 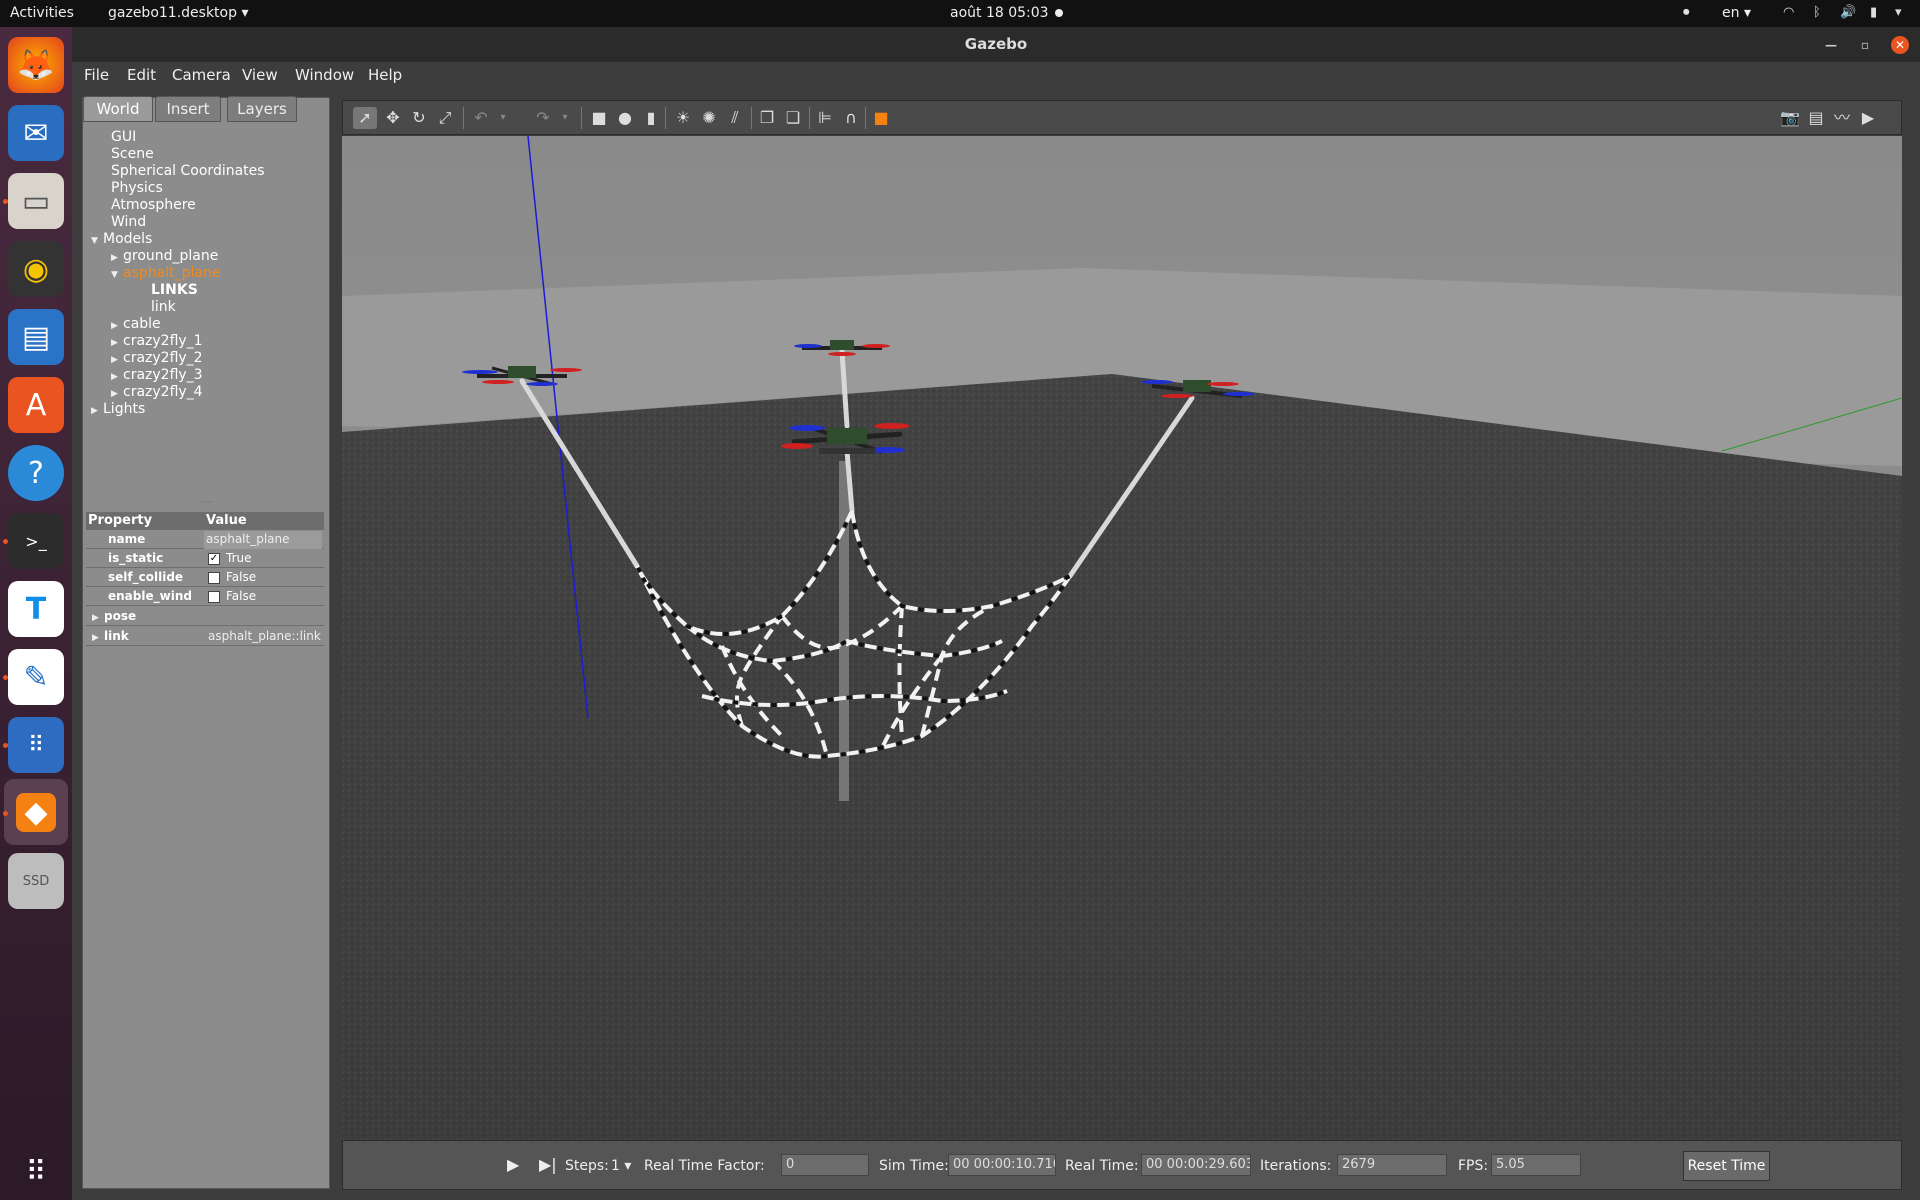 I want to click on tab-world: World, so click(x=118, y=109).